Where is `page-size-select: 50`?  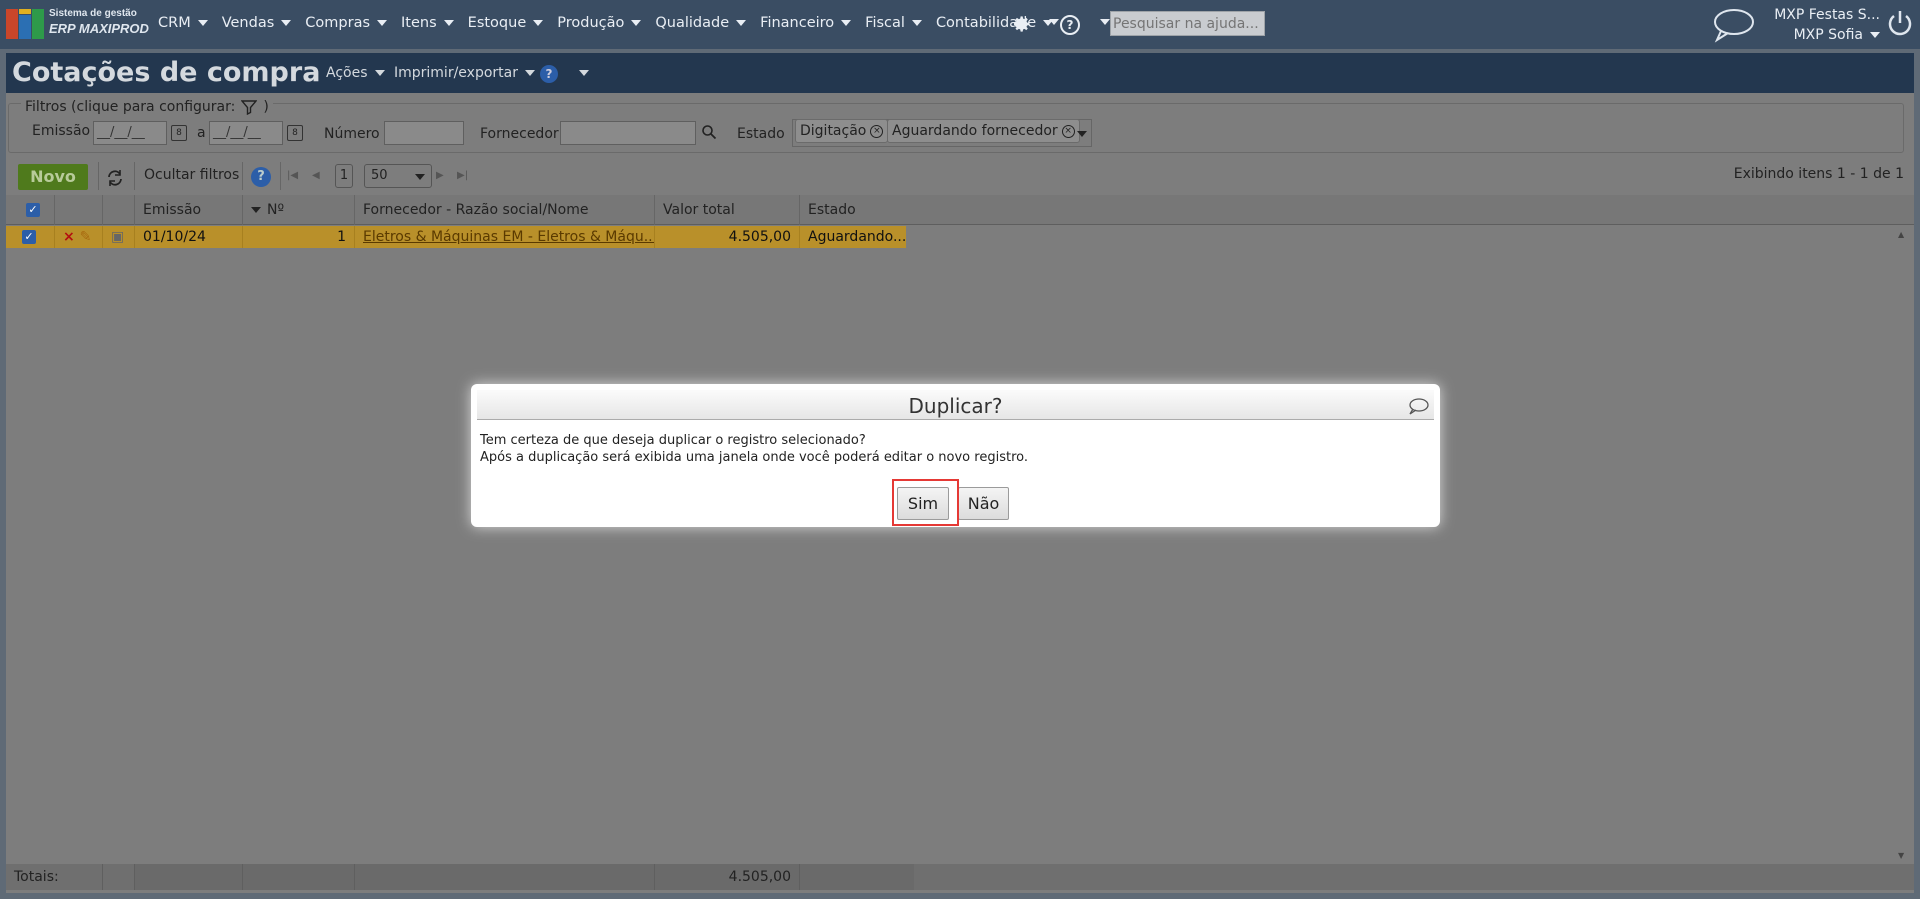
page-size-select: 50 is located at coordinates (398, 176).